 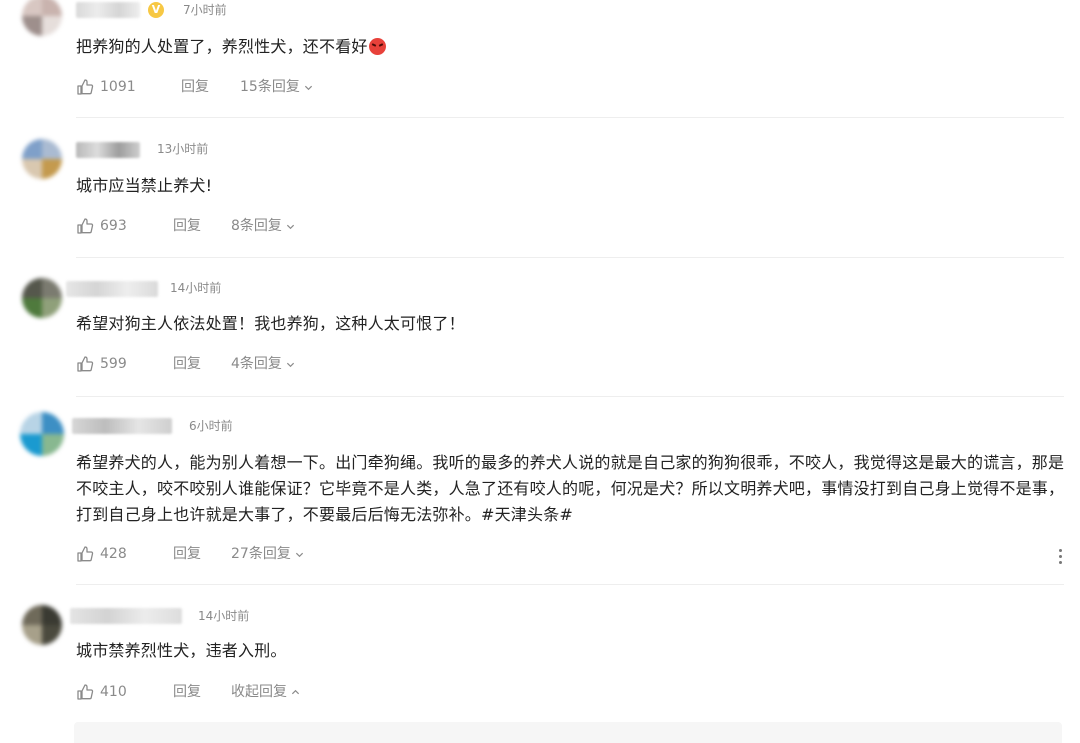 What do you see at coordinates (568, 732) in the screenshot?
I see `nested-replies-panel` at bounding box center [568, 732].